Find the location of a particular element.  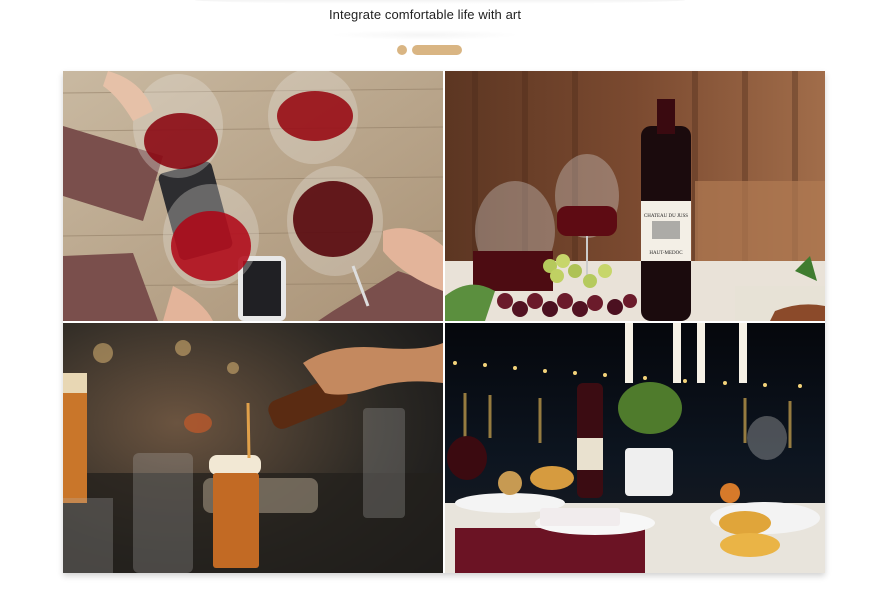

carousel-indicator is located at coordinates (429, 50).